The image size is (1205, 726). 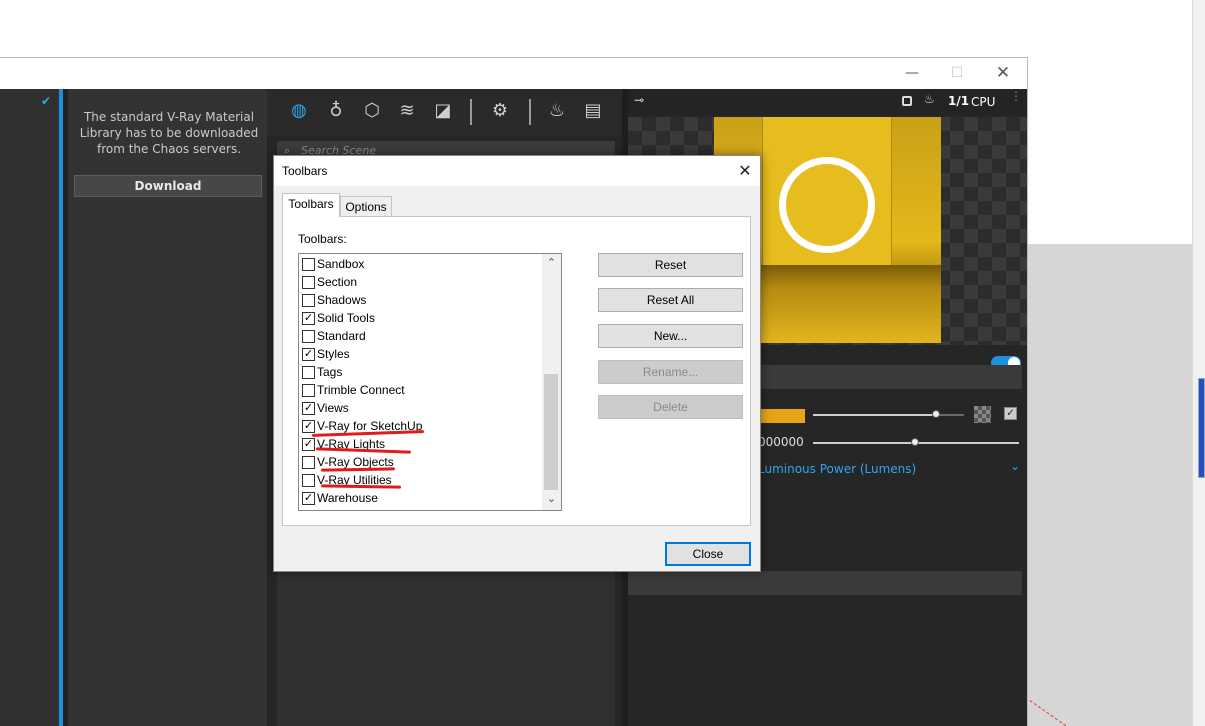 I want to click on teapot-render-icon: ♨, so click(x=557, y=111).